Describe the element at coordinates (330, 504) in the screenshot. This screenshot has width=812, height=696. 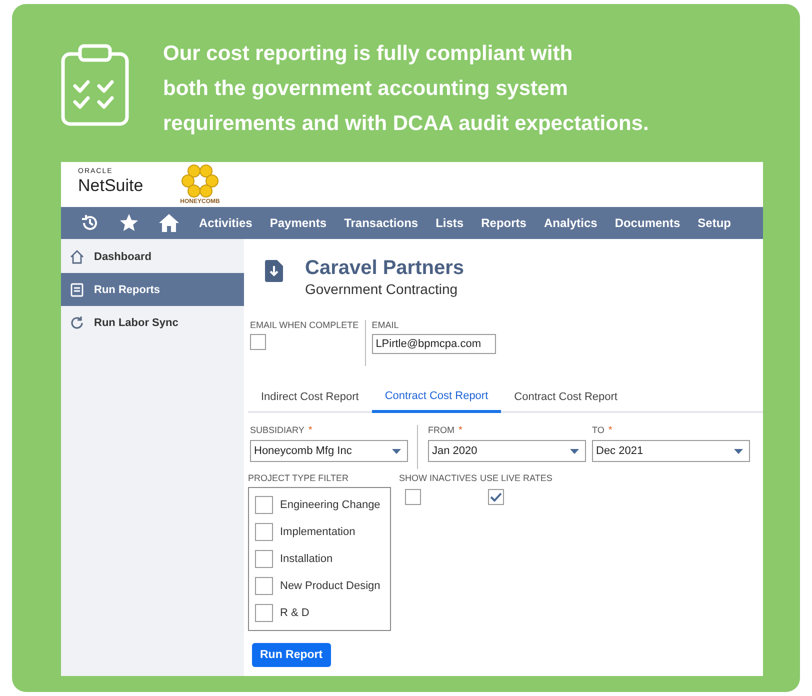
I see `option-label: Engineering Change` at that location.